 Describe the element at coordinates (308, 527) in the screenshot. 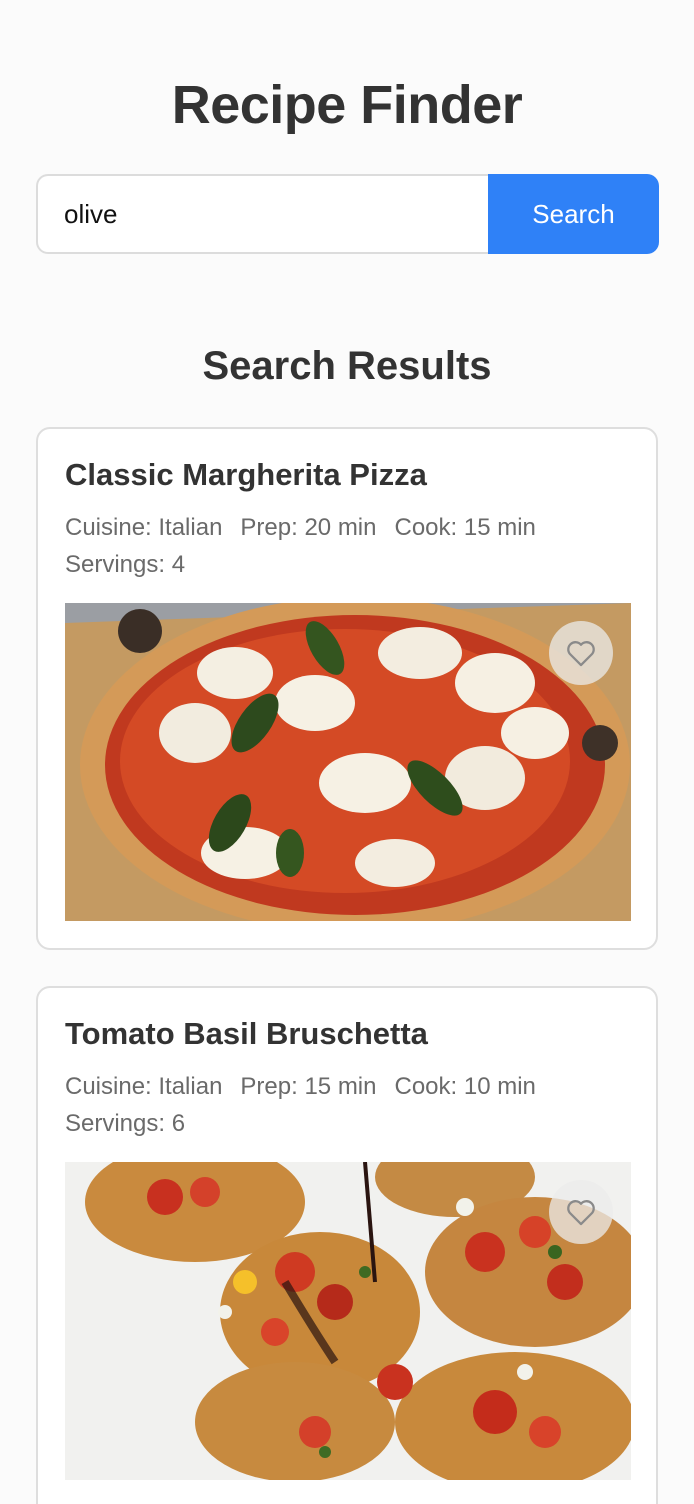

I see `recipe-prep-time: Prep: 20 min` at that location.